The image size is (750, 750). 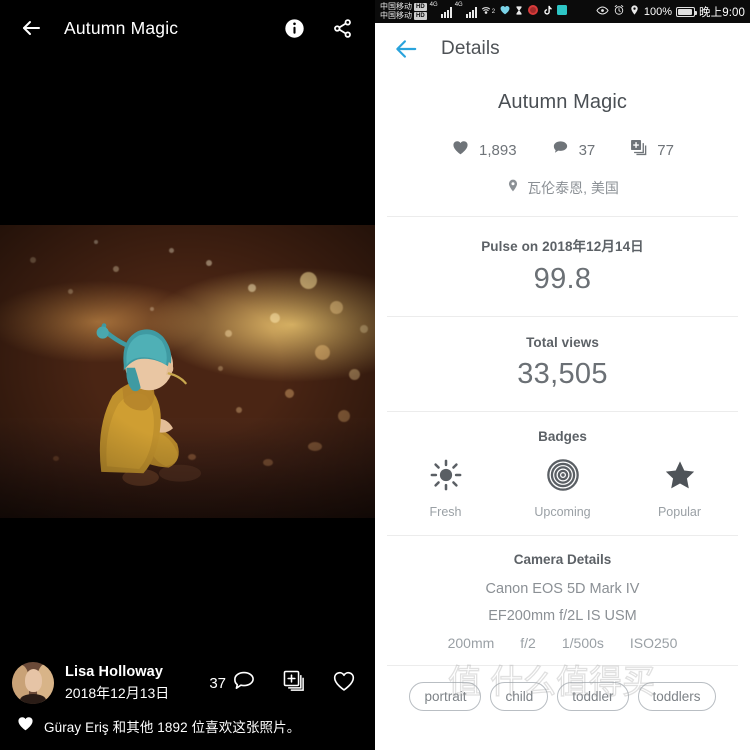 I want to click on camera-specs: 200mm f/2 1/500s ISO250, so click(x=562, y=643).